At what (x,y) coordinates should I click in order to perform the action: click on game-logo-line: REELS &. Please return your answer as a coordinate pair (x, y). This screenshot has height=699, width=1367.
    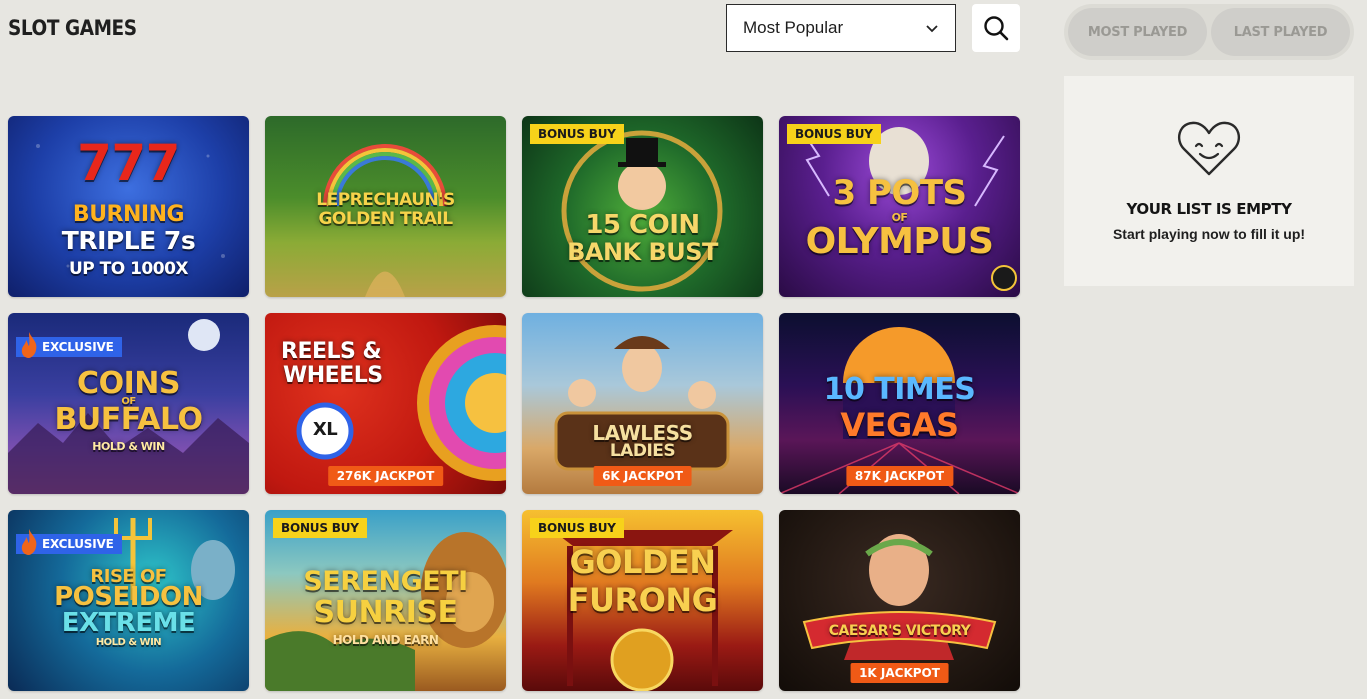
    Looking at the image, I should click on (331, 351).